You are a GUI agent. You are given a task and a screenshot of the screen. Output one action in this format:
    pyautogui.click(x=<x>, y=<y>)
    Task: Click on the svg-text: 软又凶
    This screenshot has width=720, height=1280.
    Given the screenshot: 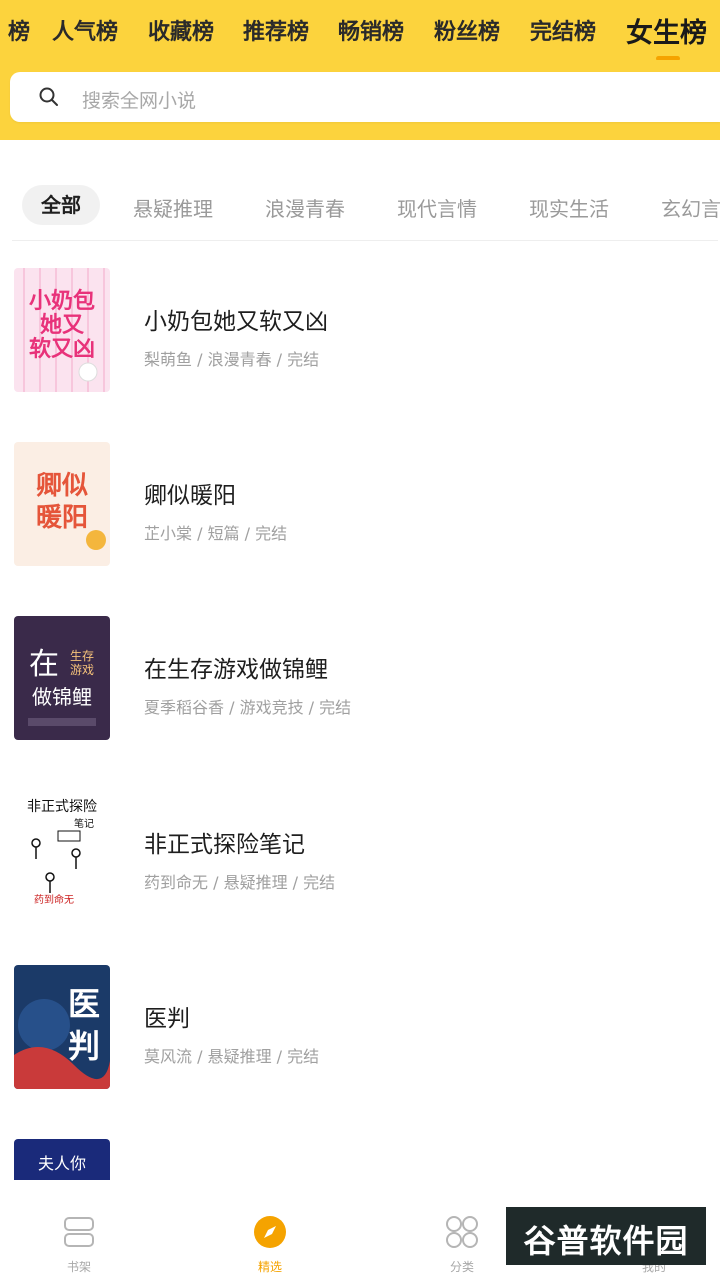 What is the action you would take?
    pyautogui.click(x=62, y=349)
    